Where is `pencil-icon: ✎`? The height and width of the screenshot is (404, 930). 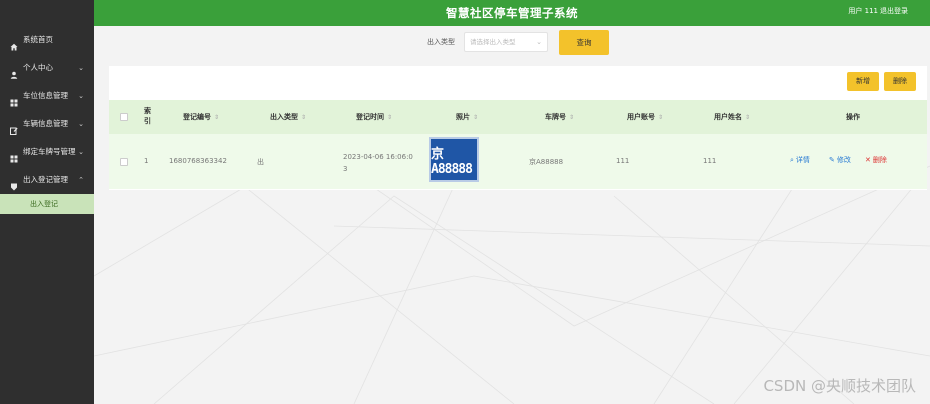
pencil-icon: ✎ is located at coordinates (832, 160).